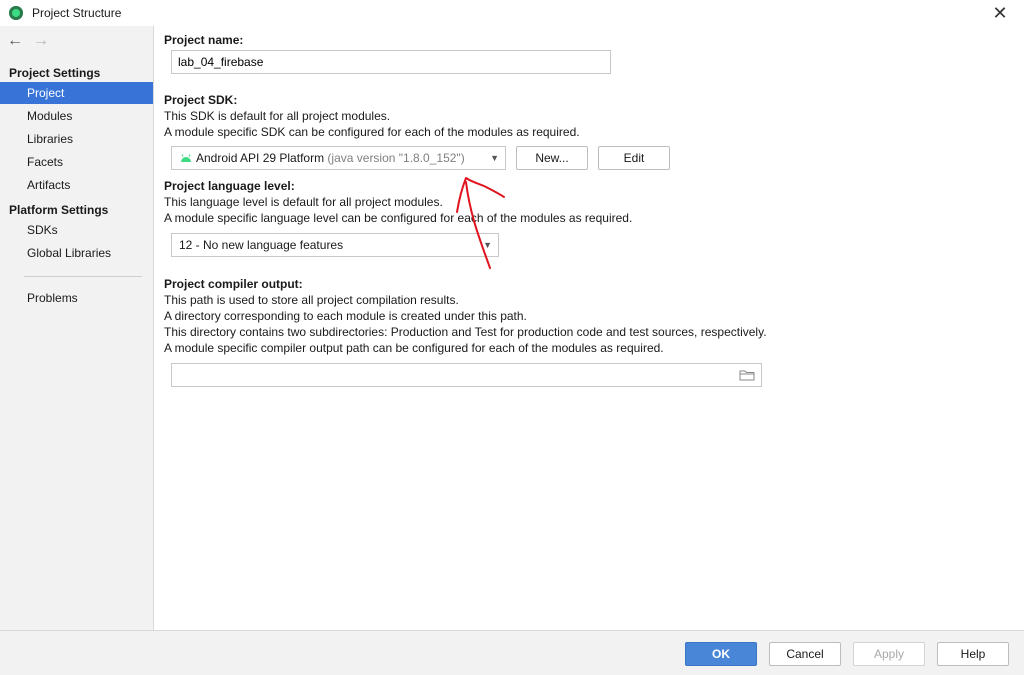  I want to click on sidebar-item-artifacts: Artifacts, so click(76, 185).